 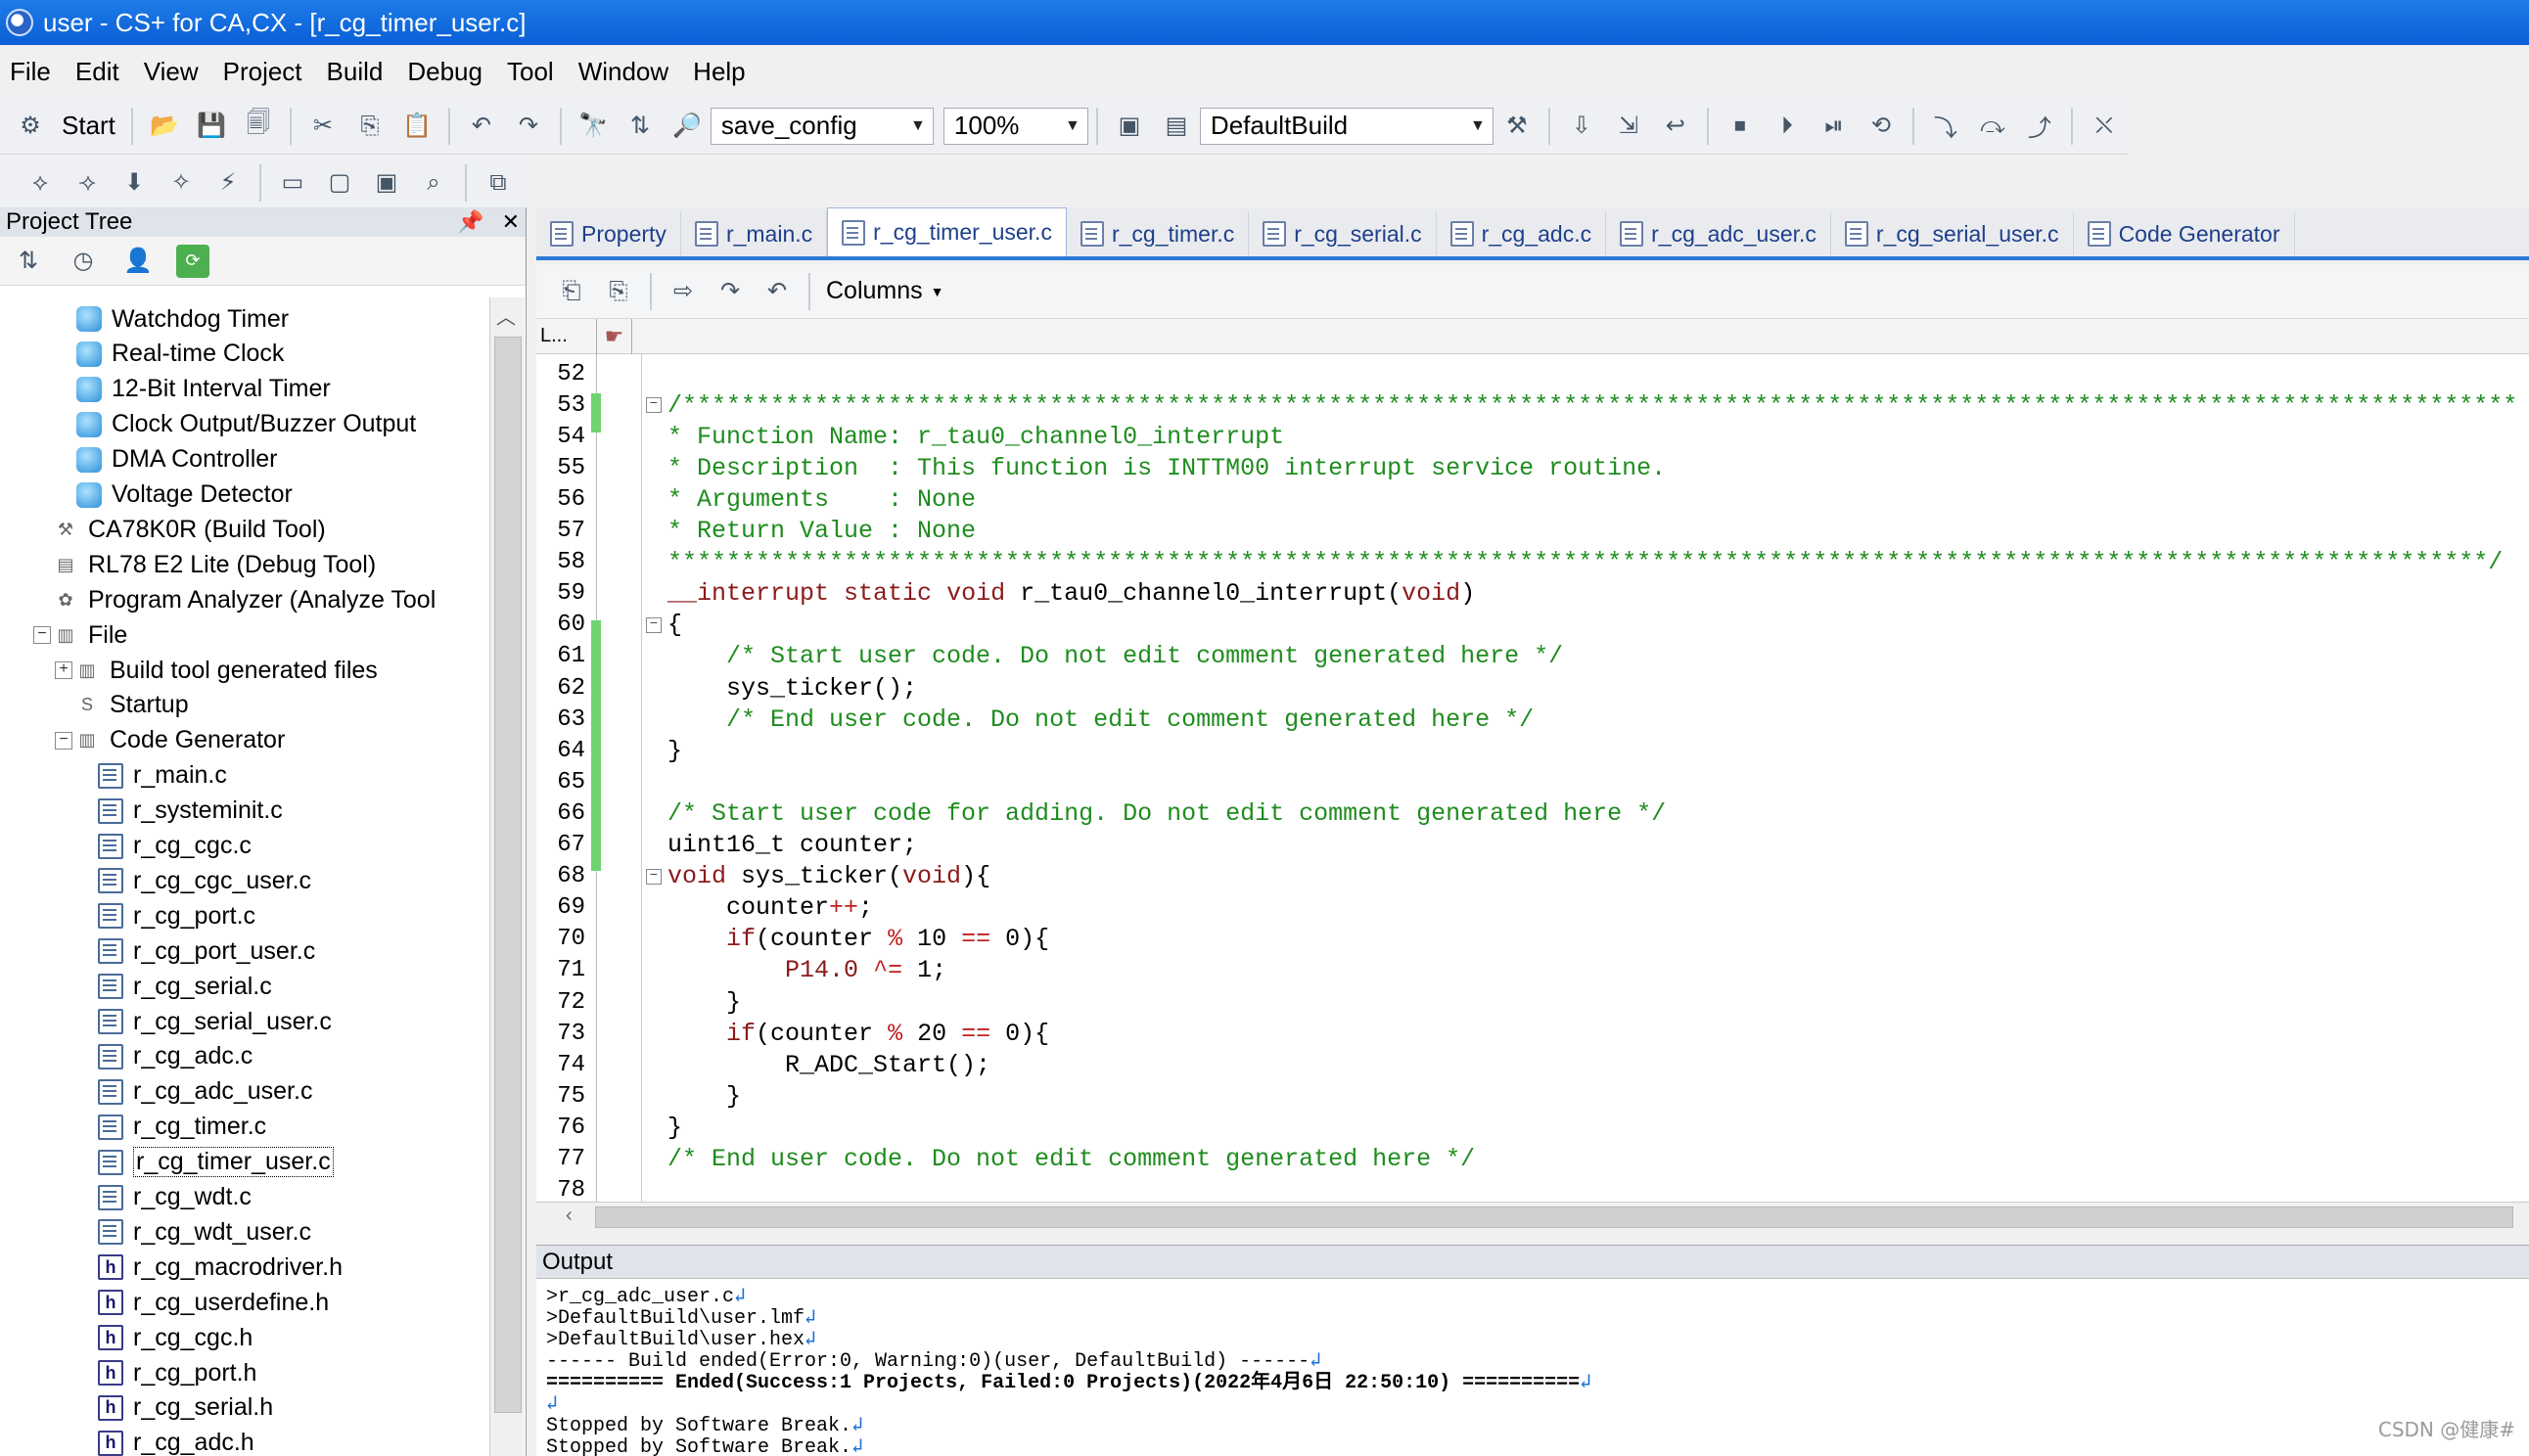 I want to click on code-line: 69 counter++;, so click(x=704, y=908).